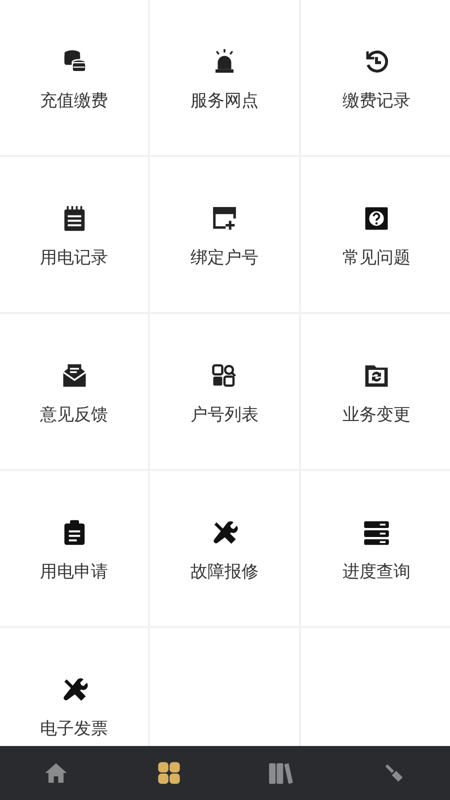 The width and height of the screenshot is (450, 800). Describe the element at coordinates (376, 101) in the screenshot. I see `tile-label: 缴费记录` at that location.